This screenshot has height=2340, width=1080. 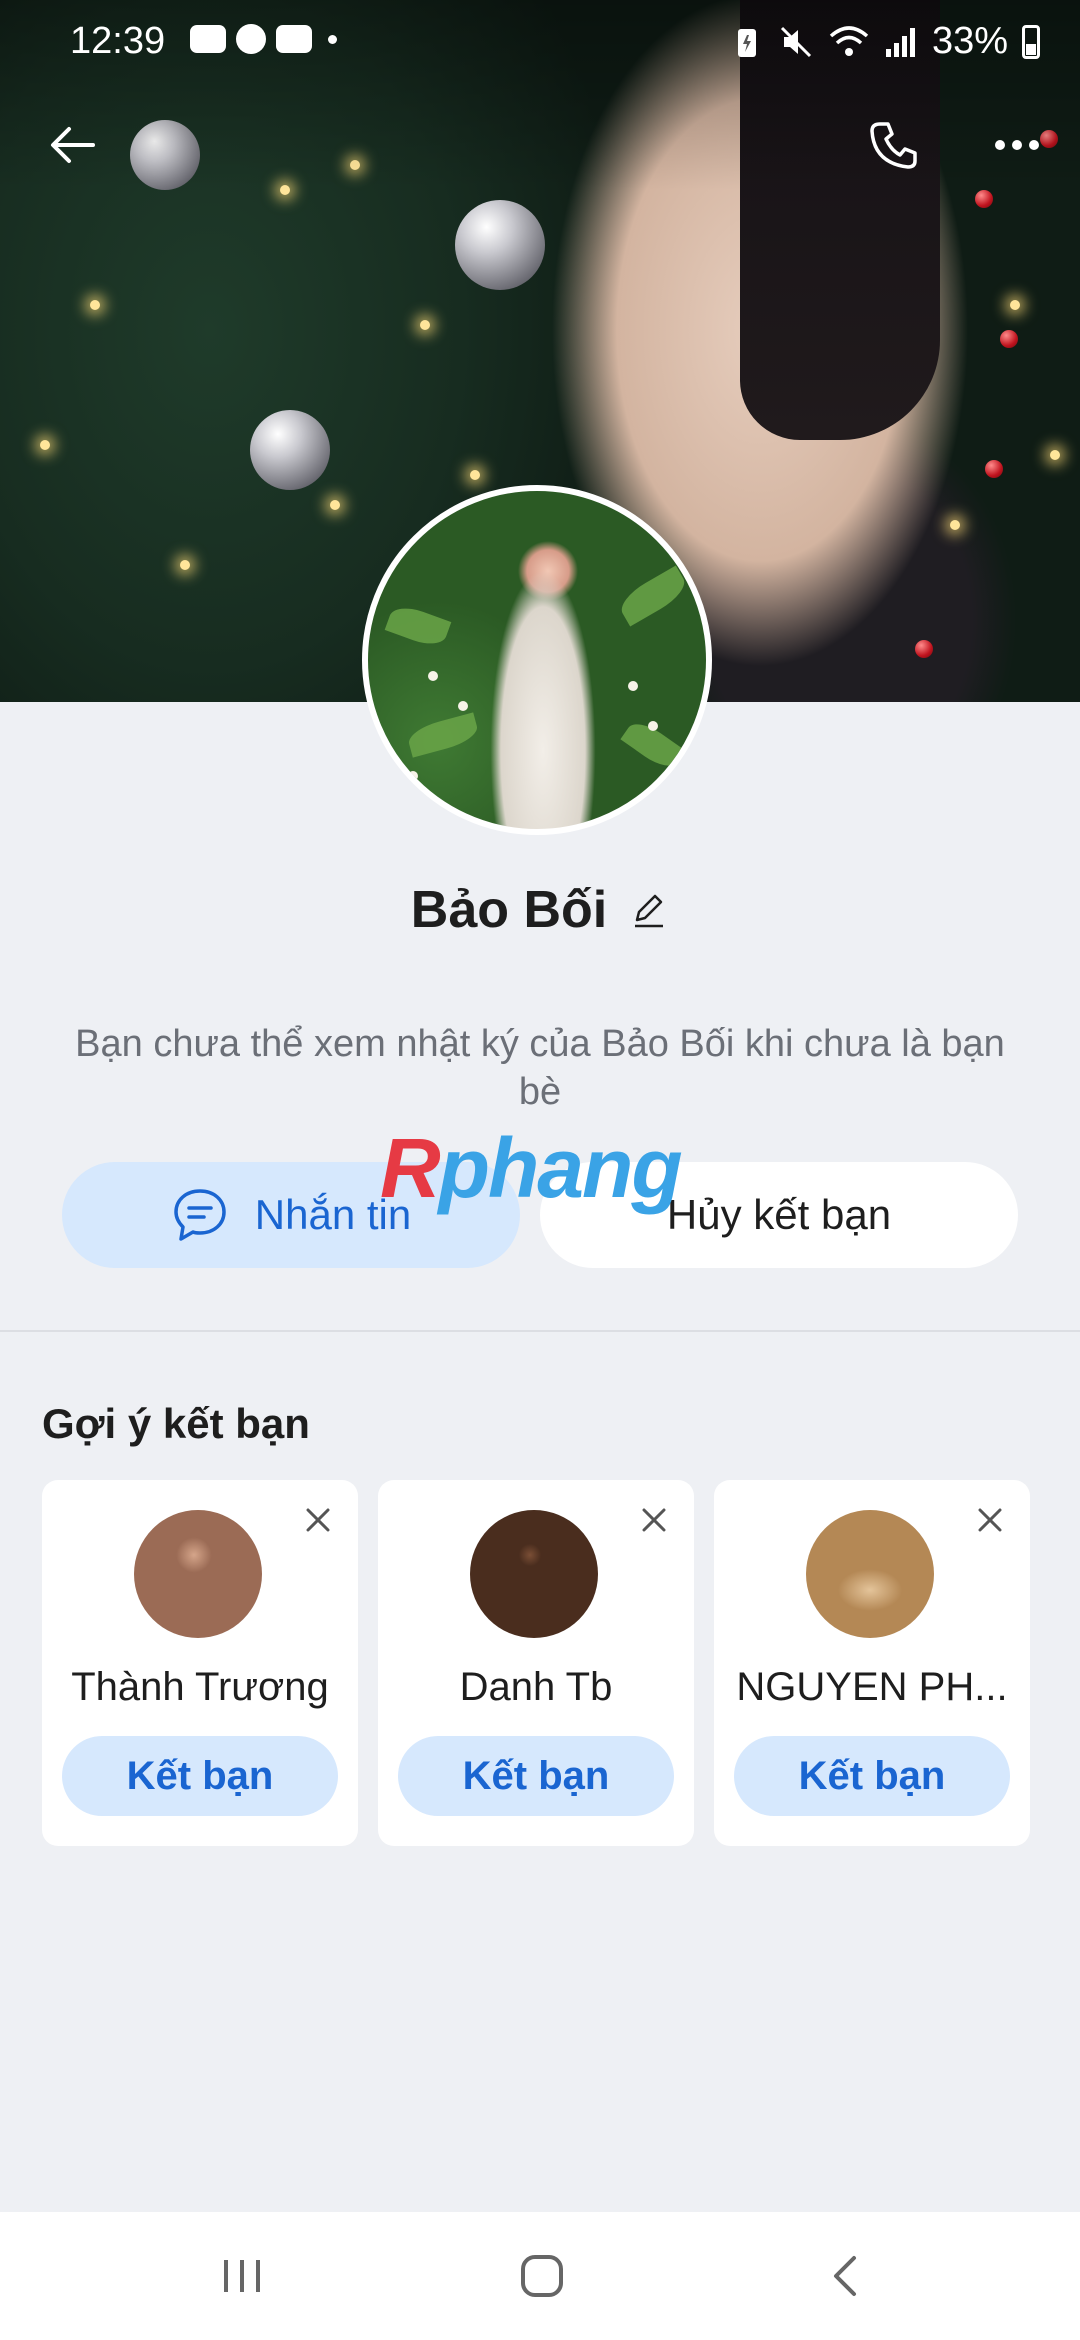 I want to click on profile-avatar, so click(x=537, y=660).